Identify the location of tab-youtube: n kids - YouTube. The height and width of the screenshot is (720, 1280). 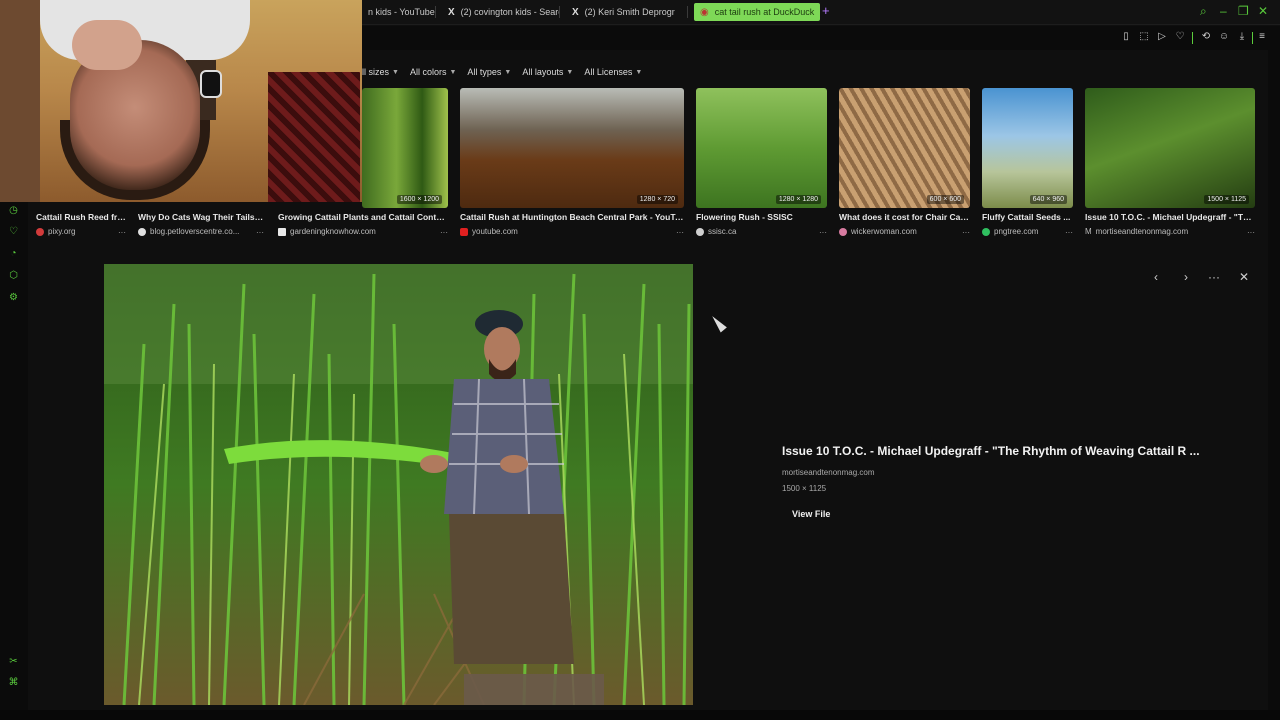
(399, 12).